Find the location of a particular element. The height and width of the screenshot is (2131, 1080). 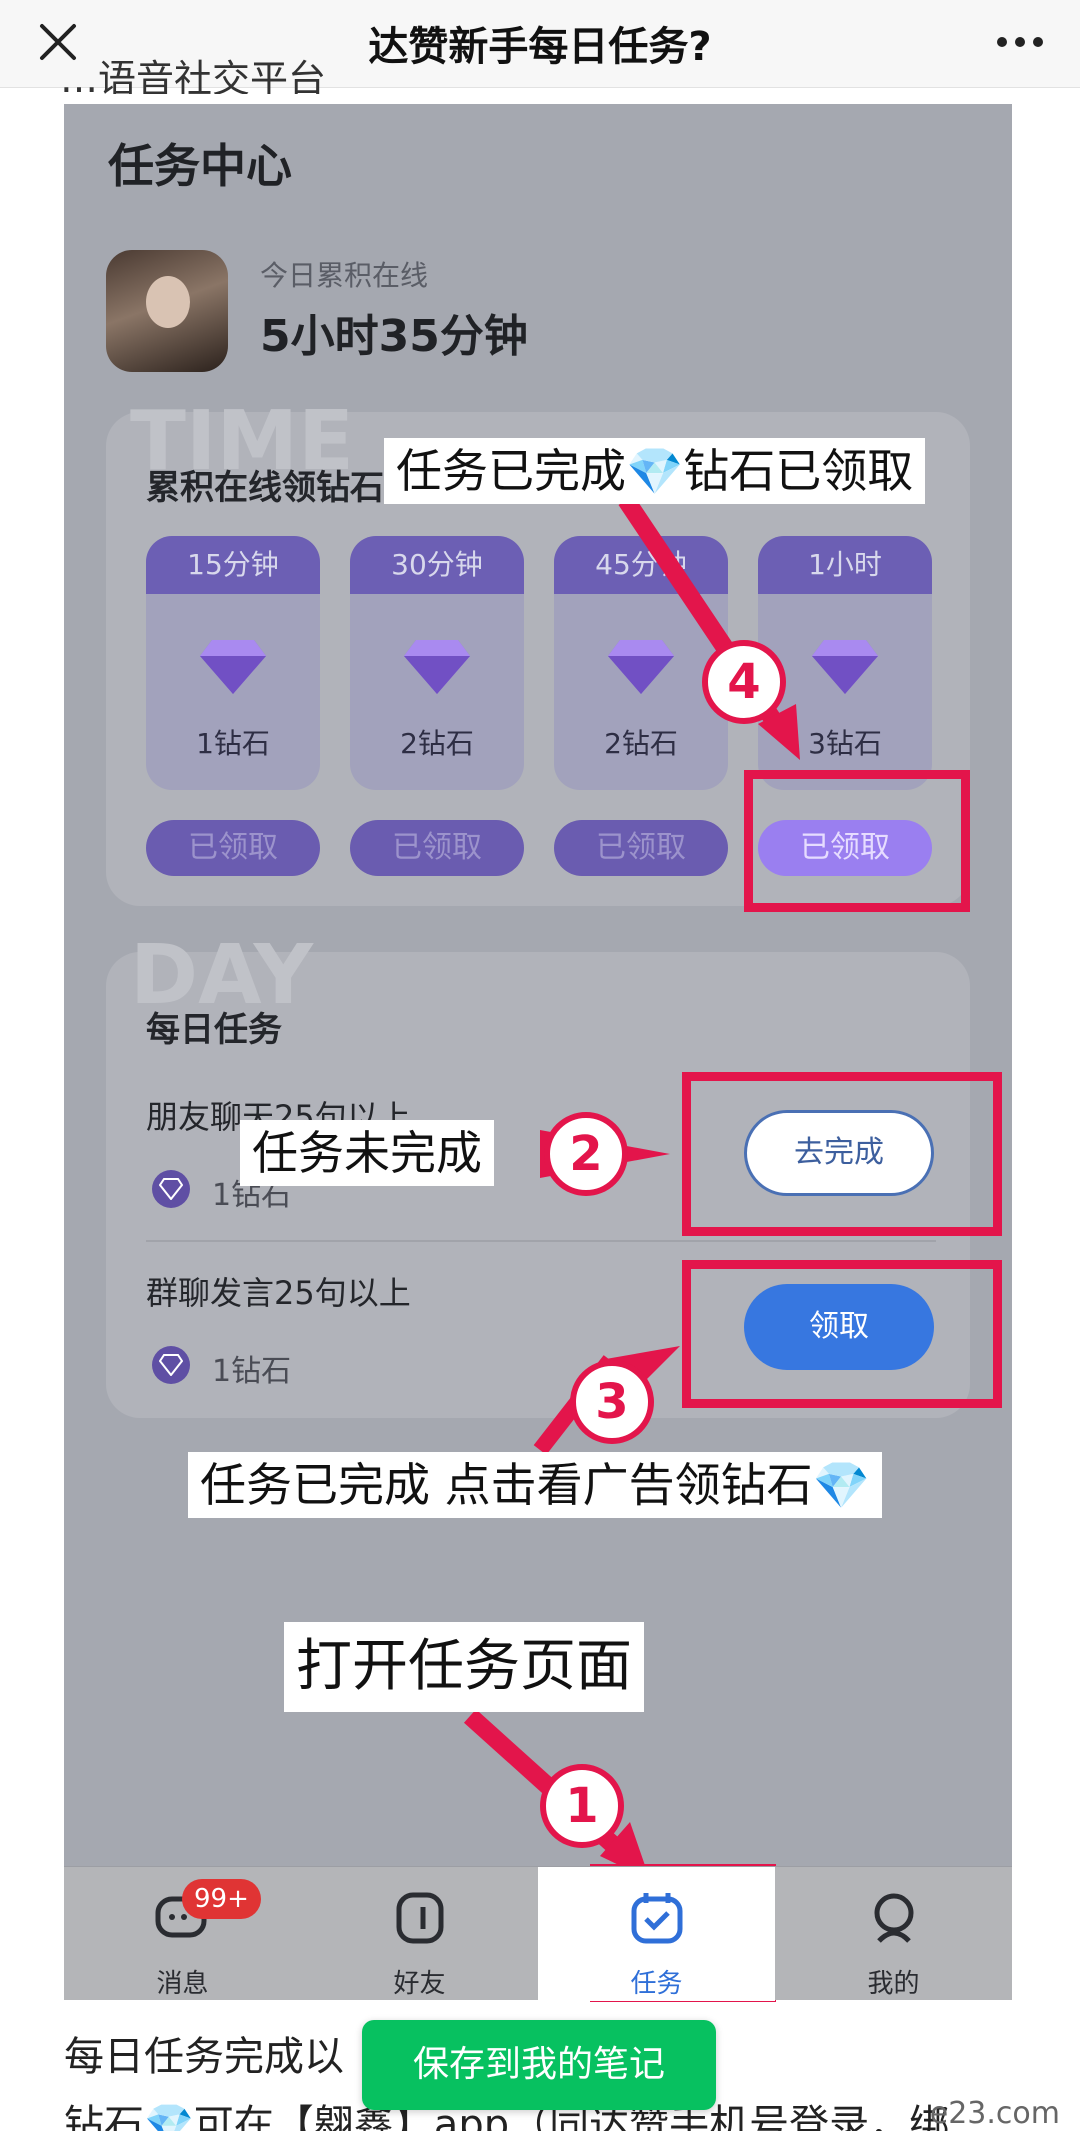

tab-messages: 99+ 消息 is located at coordinates (182, 1934).